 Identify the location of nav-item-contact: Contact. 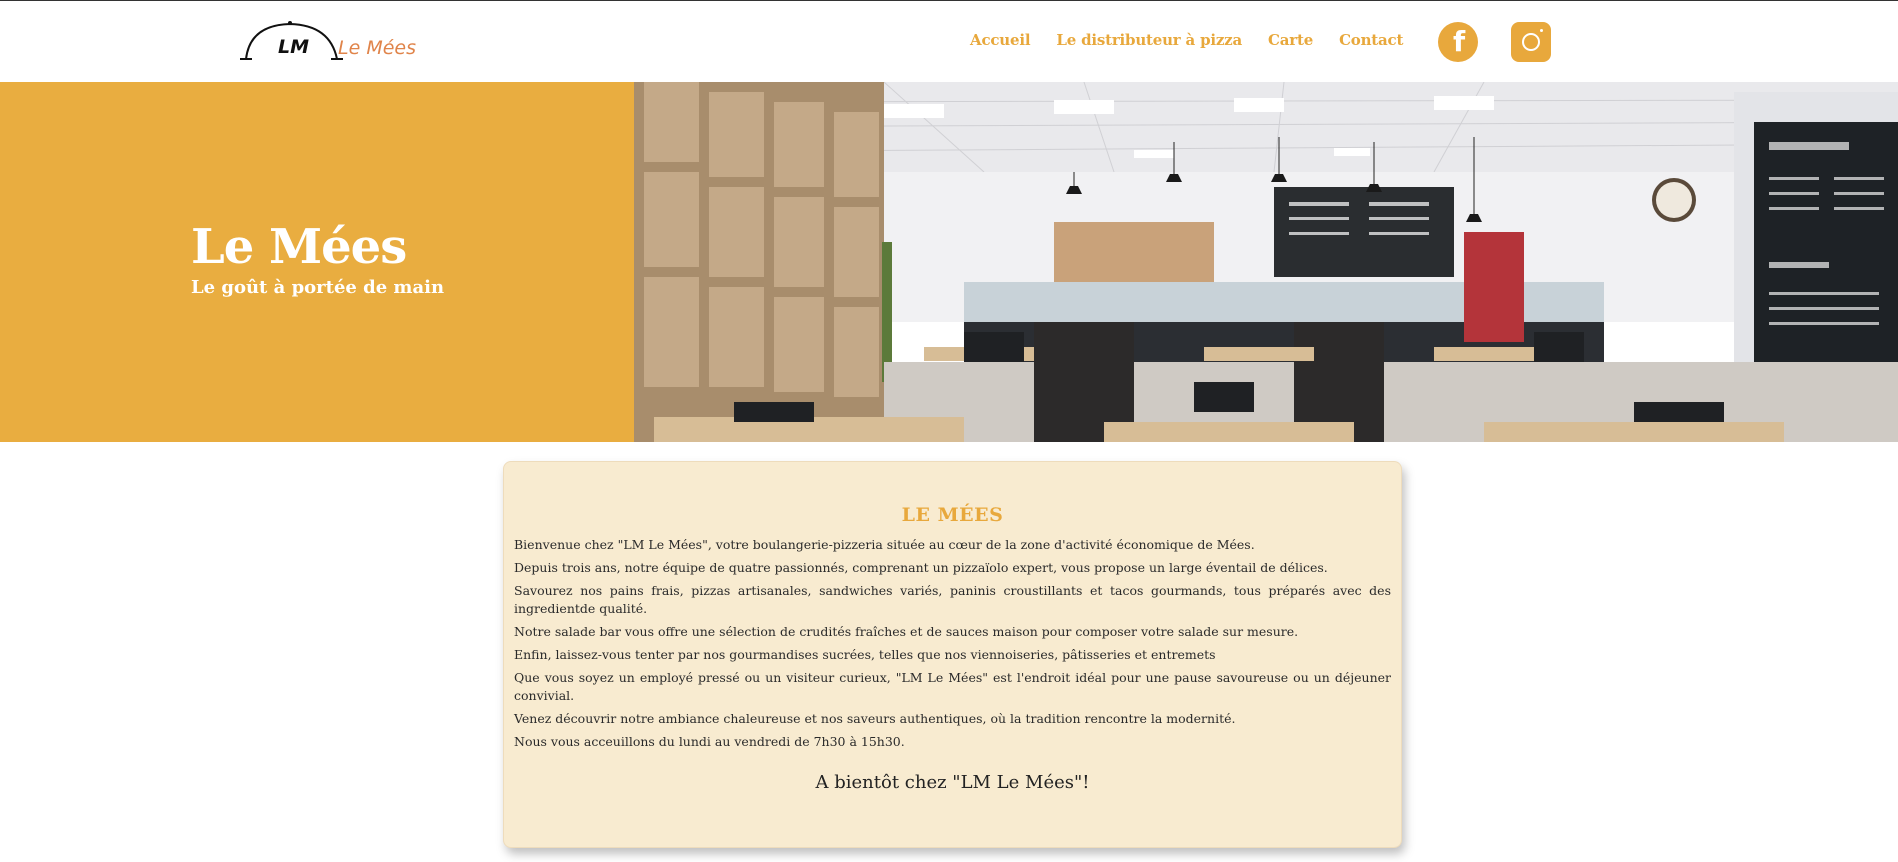
(1371, 40).